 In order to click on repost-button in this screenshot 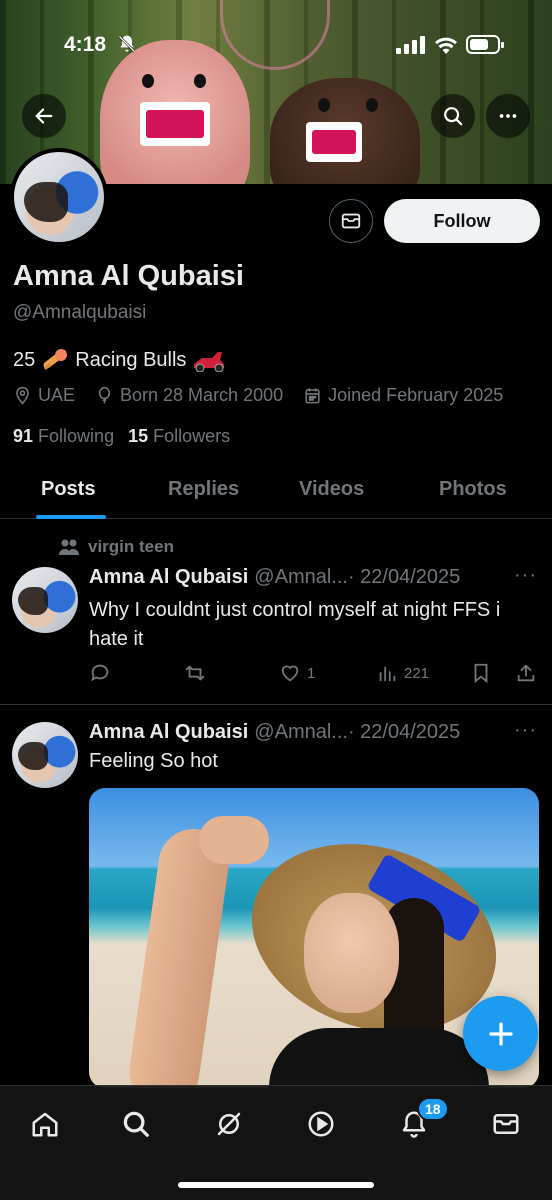, I will do `click(195, 673)`.